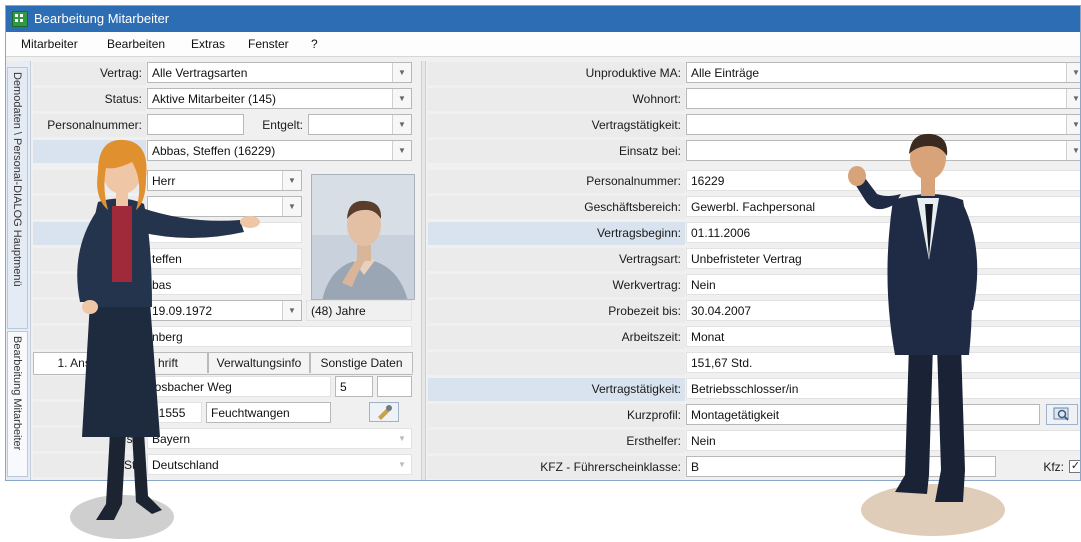 Image resolution: width=1081 pixels, height=542 pixels. I want to click on menu-help: ?, so click(314, 44).